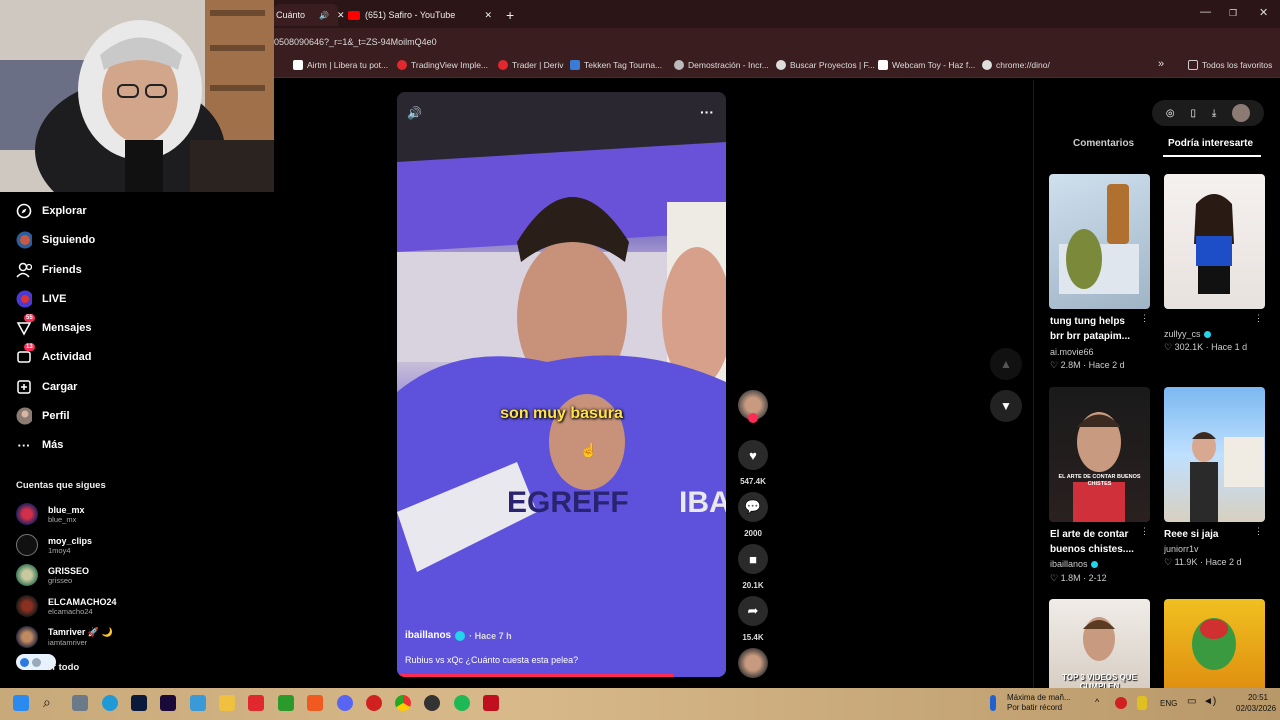 This screenshot has width=1280, height=720. Describe the element at coordinates (324, 15) in the screenshot. I see `speaker-icon: 🔊` at that location.